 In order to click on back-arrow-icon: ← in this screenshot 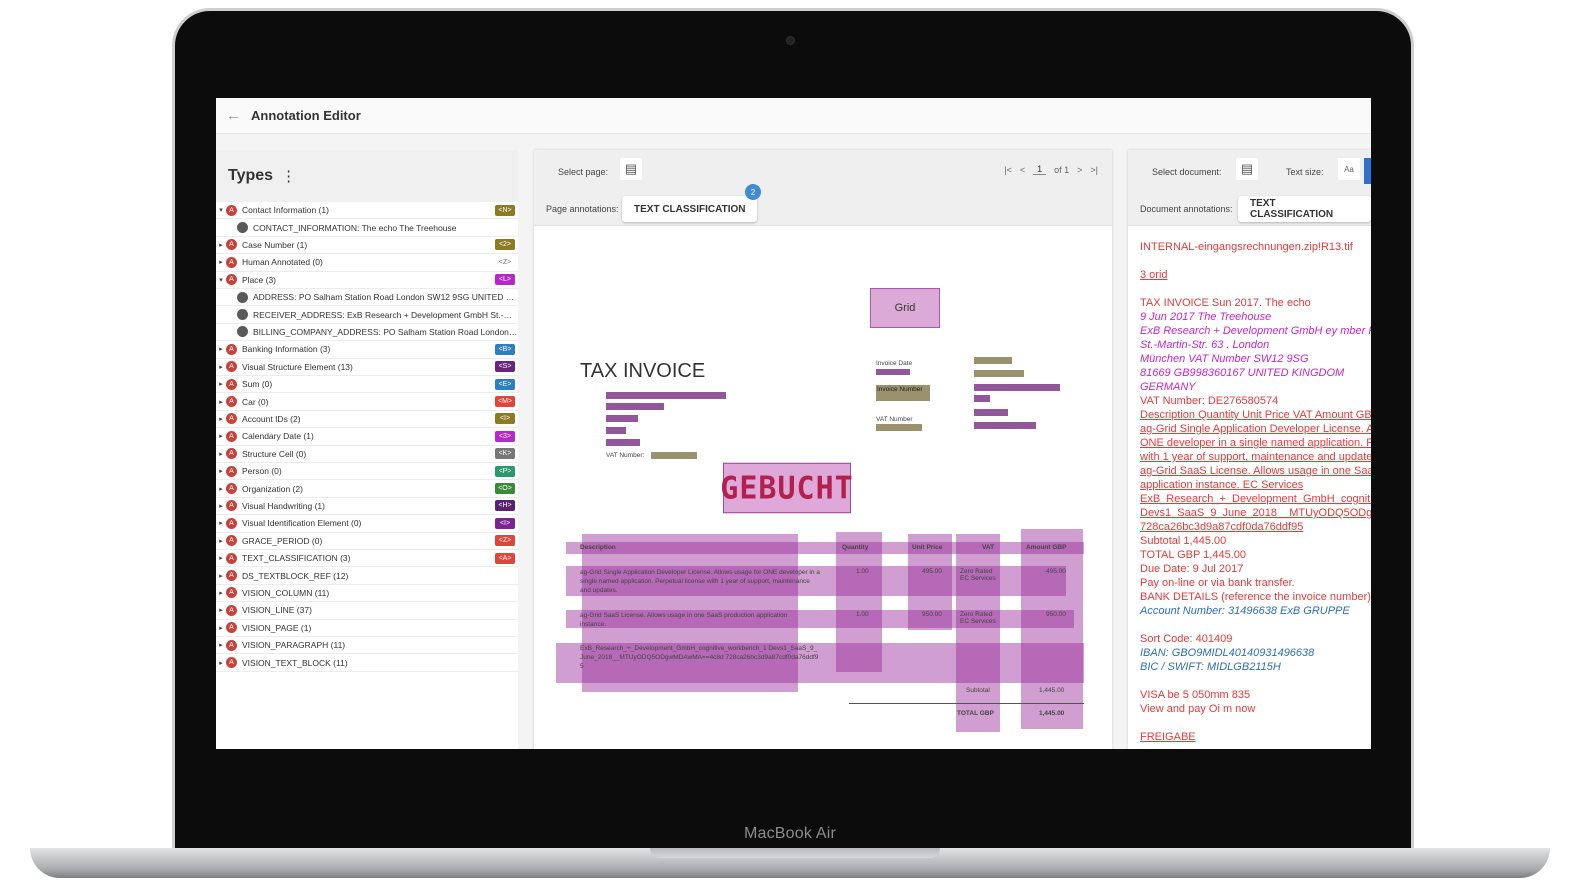, I will do `click(233, 115)`.